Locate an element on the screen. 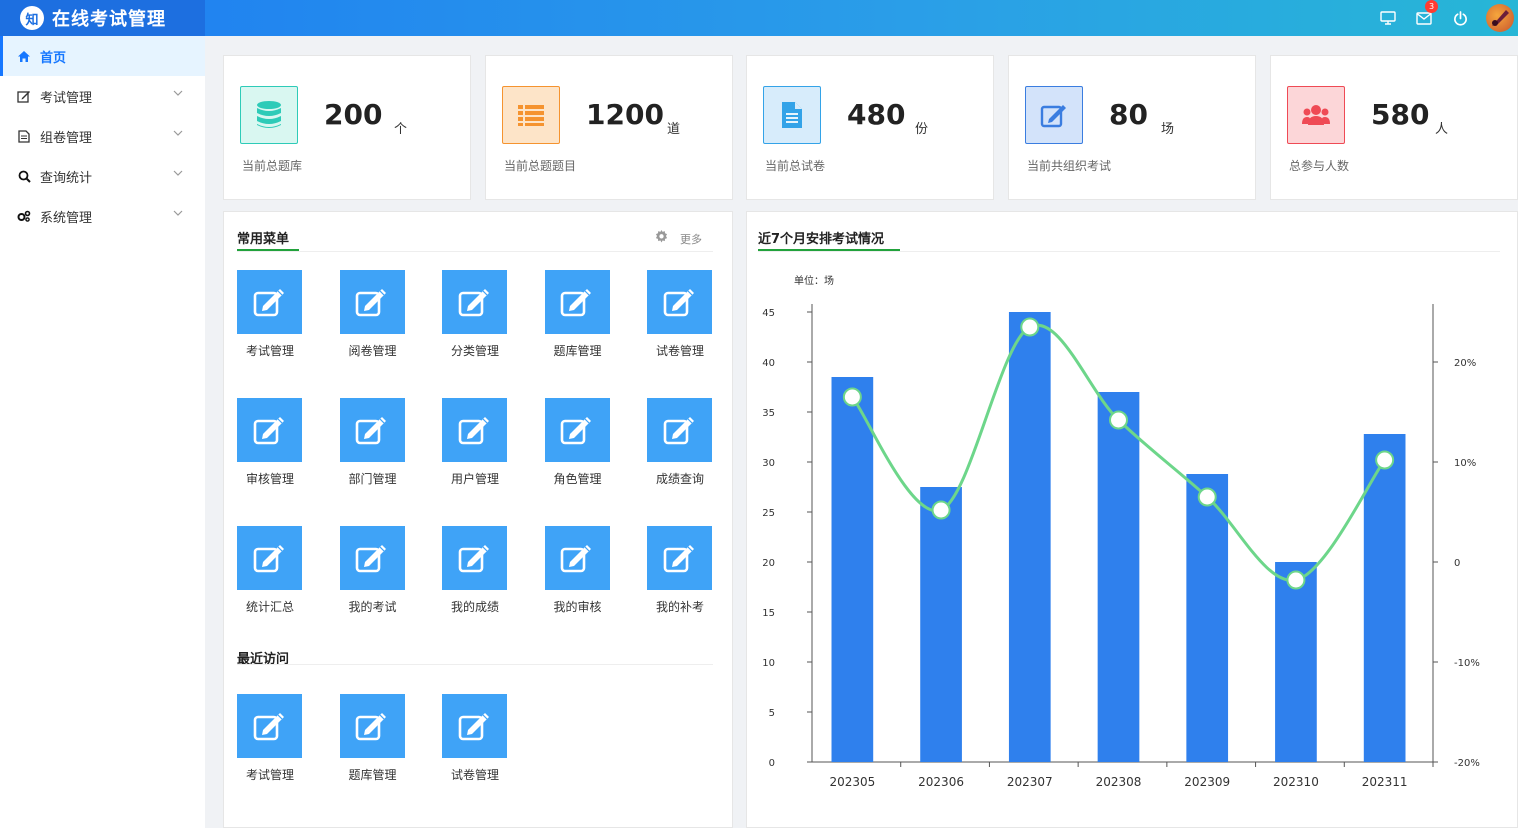  brand-logo: 知 is located at coordinates (32, 18).